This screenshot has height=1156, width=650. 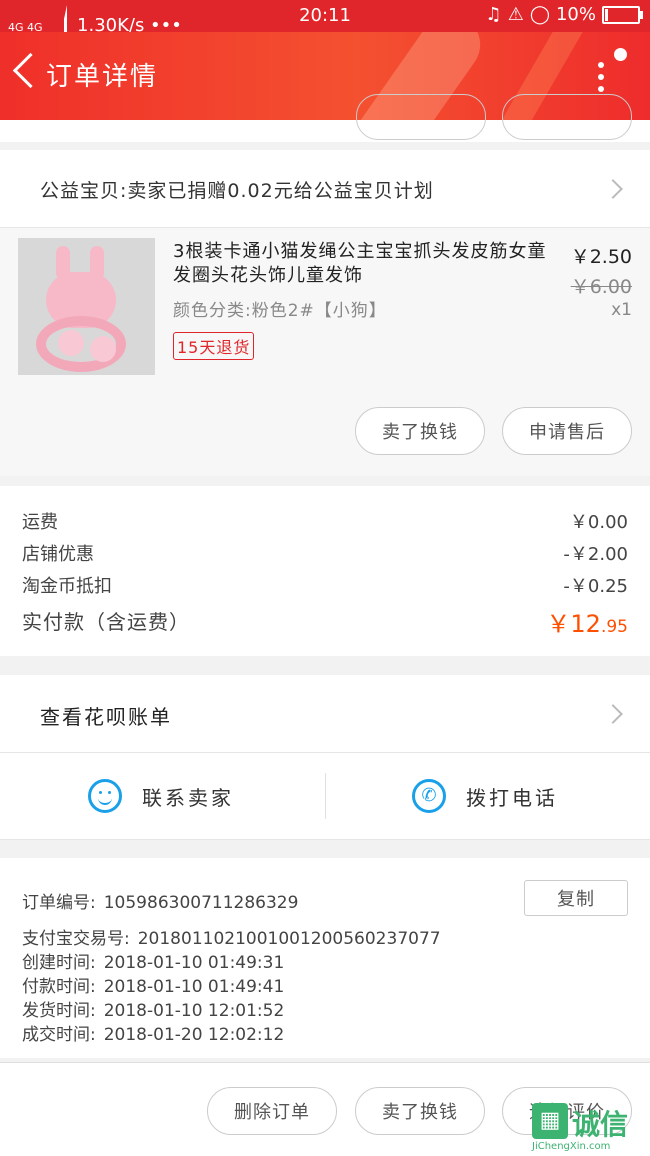 What do you see at coordinates (59, 963) in the screenshot?
I see `created-time-label: 创建时间:` at bounding box center [59, 963].